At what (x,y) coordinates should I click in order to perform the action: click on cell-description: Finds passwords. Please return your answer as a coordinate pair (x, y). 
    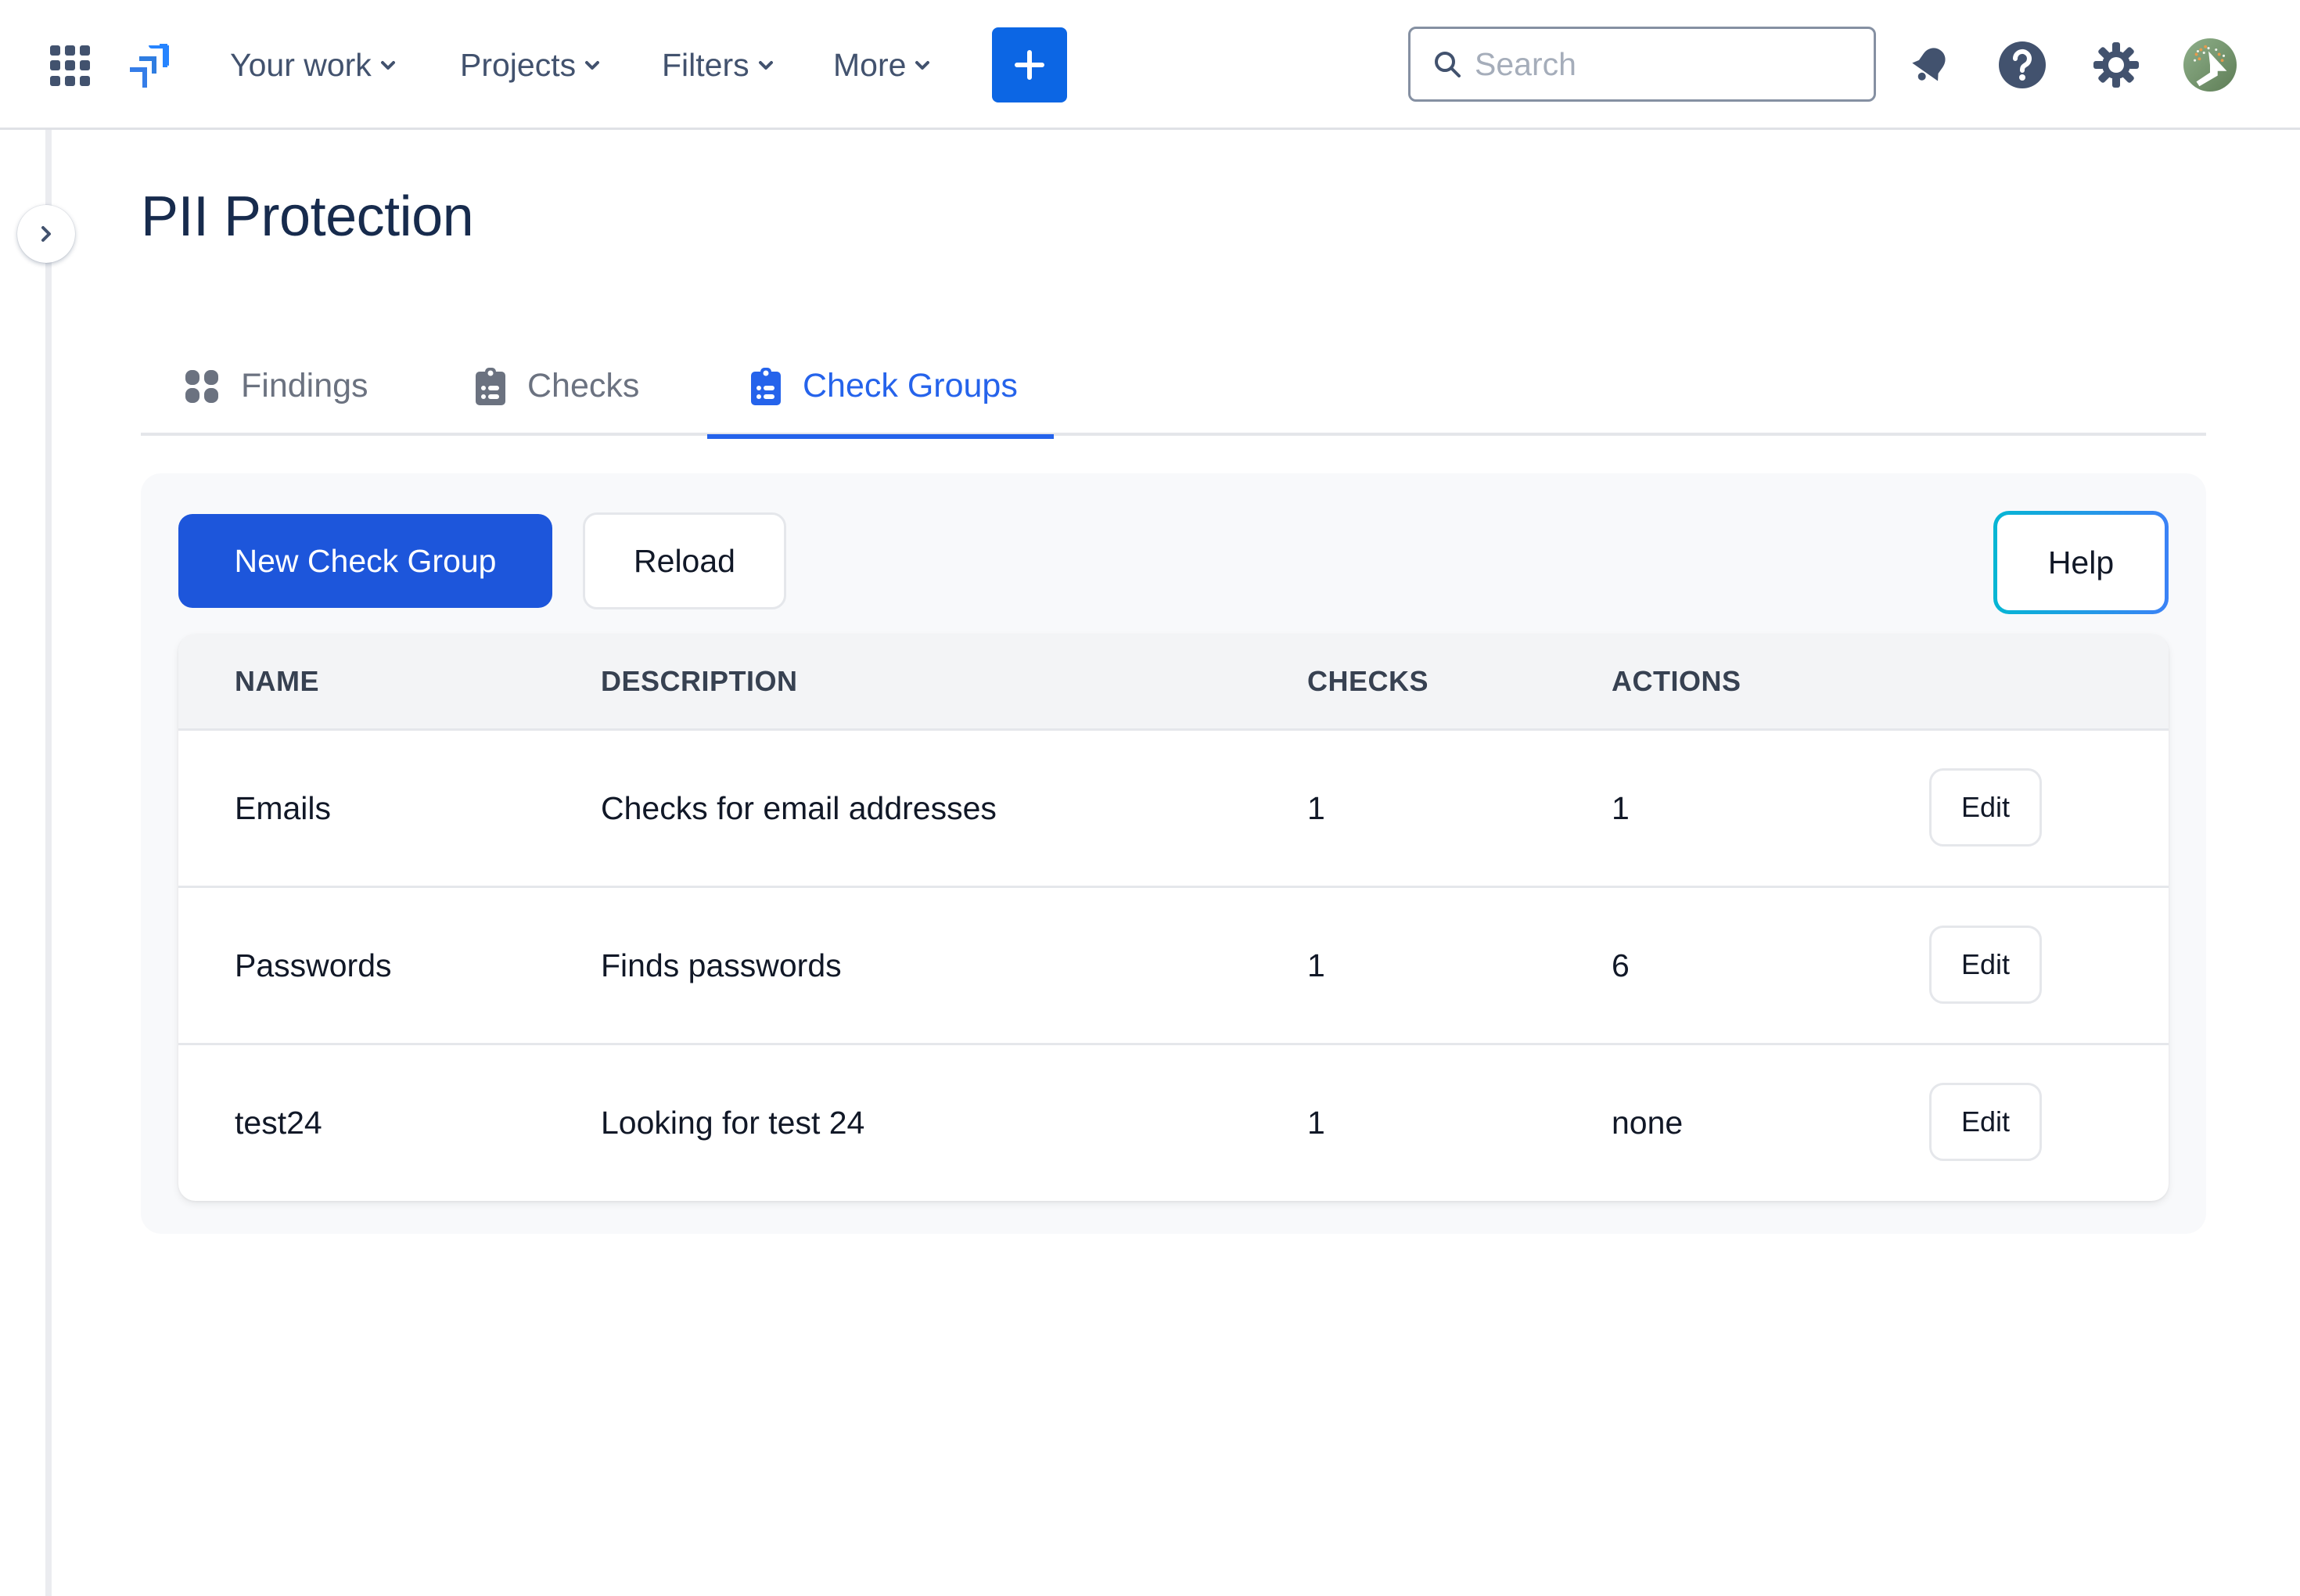
    Looking at the image, I should click on (721, 965).